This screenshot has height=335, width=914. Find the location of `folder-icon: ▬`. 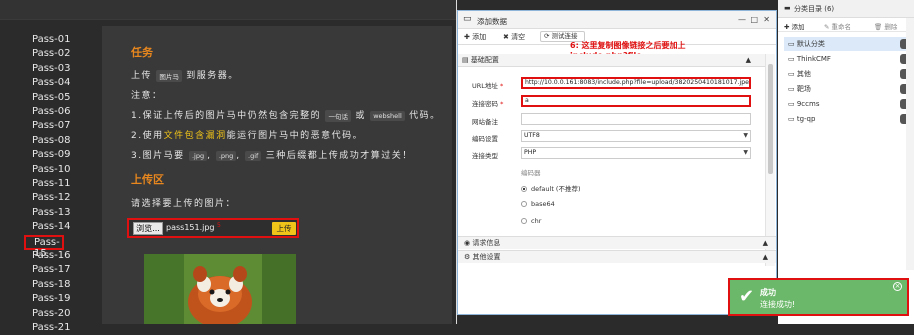

folder-icon: ▬ is located at coordinates (787, 8).